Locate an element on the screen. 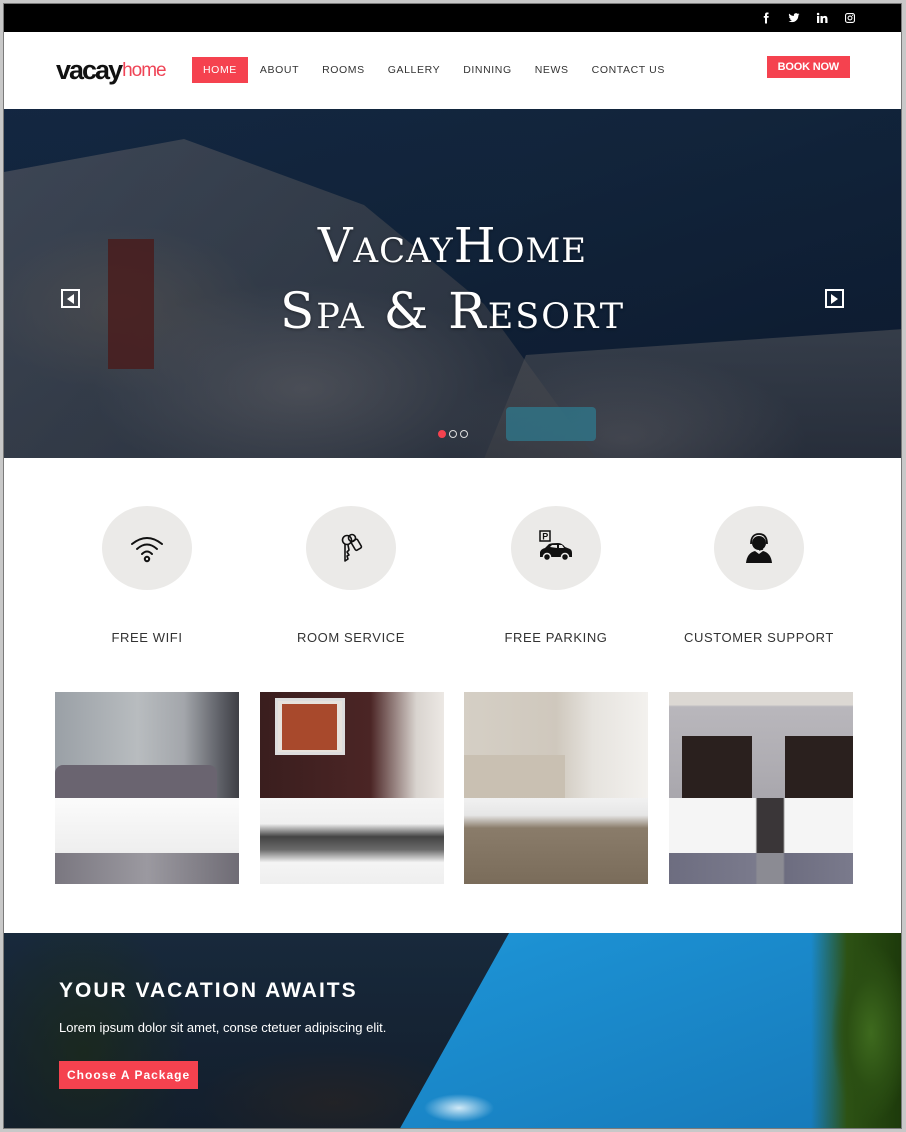 This screenshot has height=1132, width=906. feature-label: CUSTOMER SUPPORT is located at coordinates (759, 637).